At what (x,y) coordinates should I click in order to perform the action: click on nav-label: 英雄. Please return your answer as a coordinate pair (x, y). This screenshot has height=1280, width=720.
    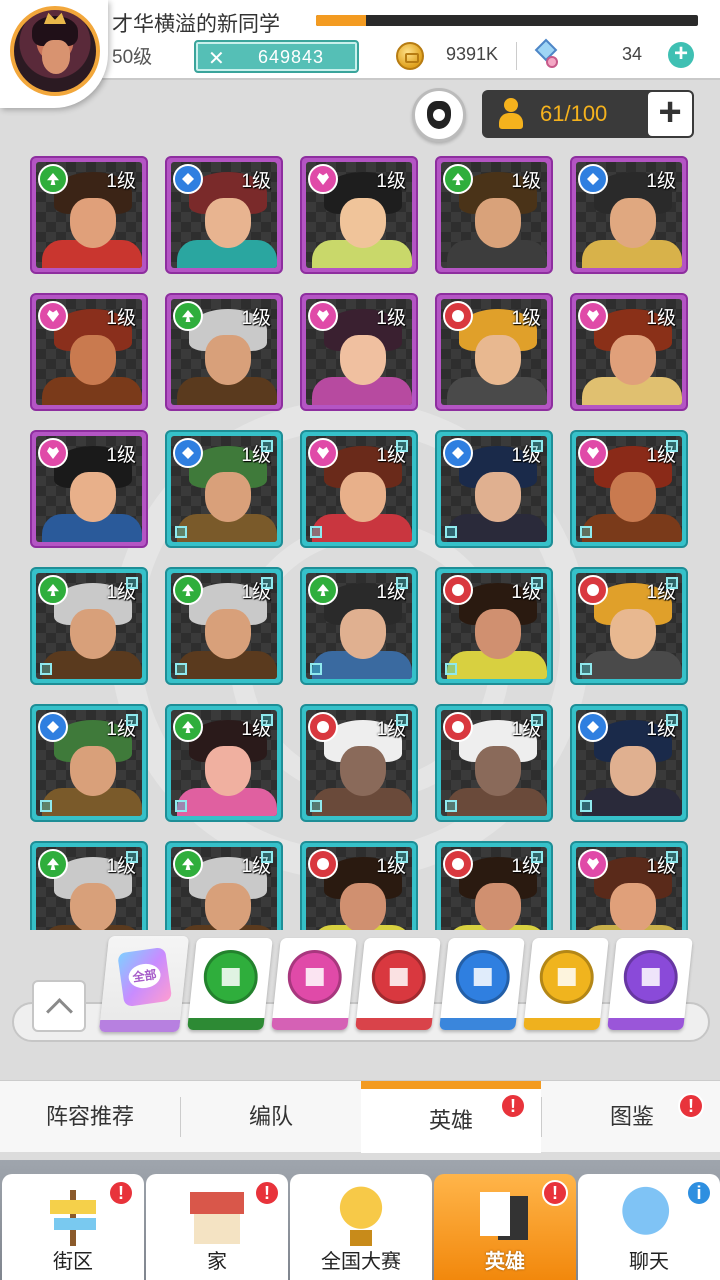
    Looking at the image, I should click on (505, 1262).